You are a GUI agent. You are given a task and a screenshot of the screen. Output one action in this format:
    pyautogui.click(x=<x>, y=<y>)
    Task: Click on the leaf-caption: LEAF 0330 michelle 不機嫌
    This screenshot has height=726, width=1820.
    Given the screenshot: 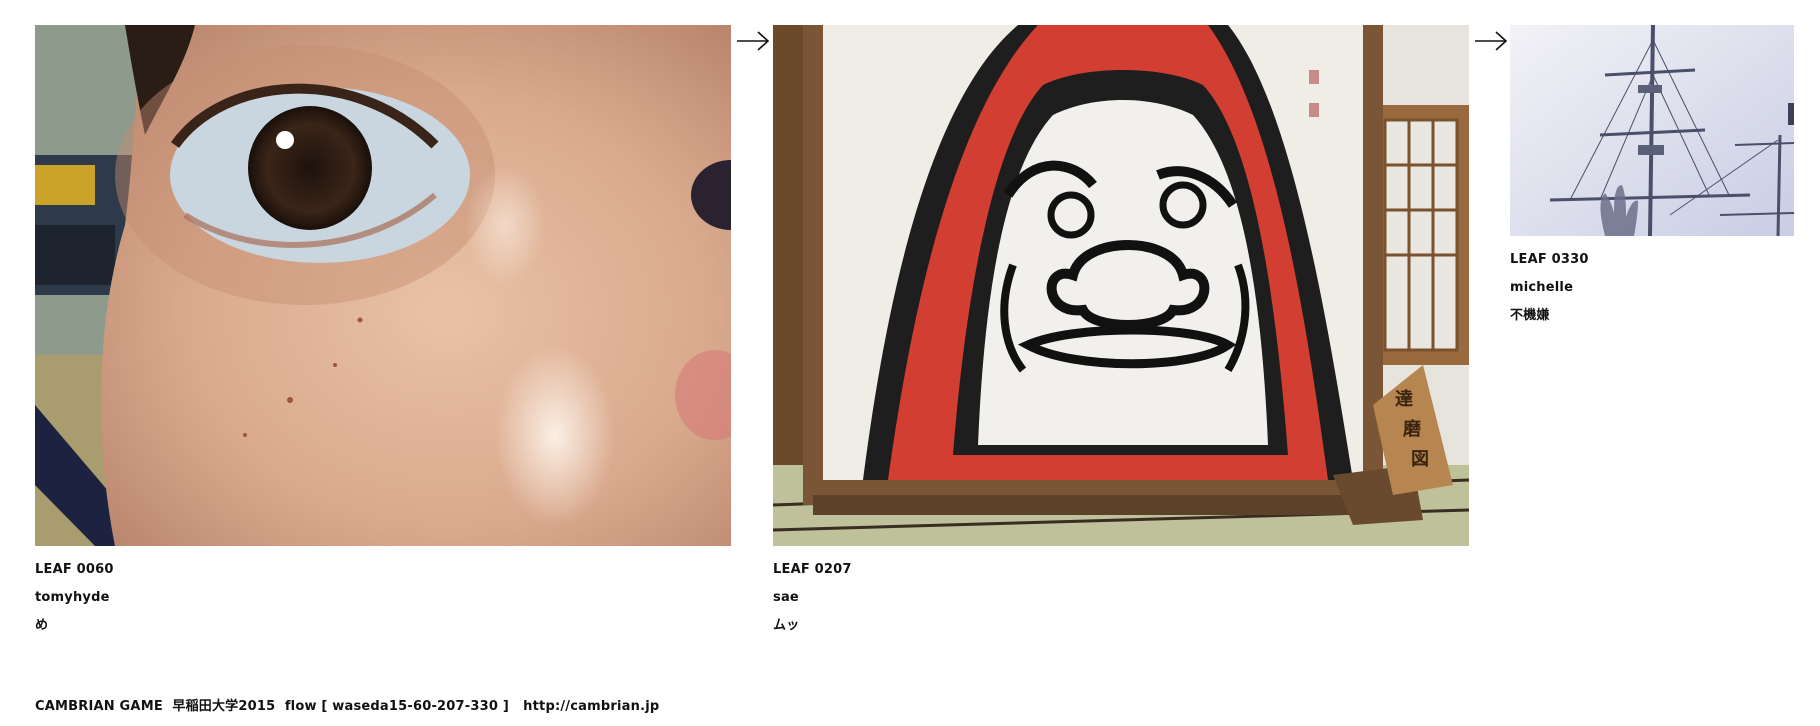 What is the action you would take?
    pyautogui.click(x=1652, y=288)
    